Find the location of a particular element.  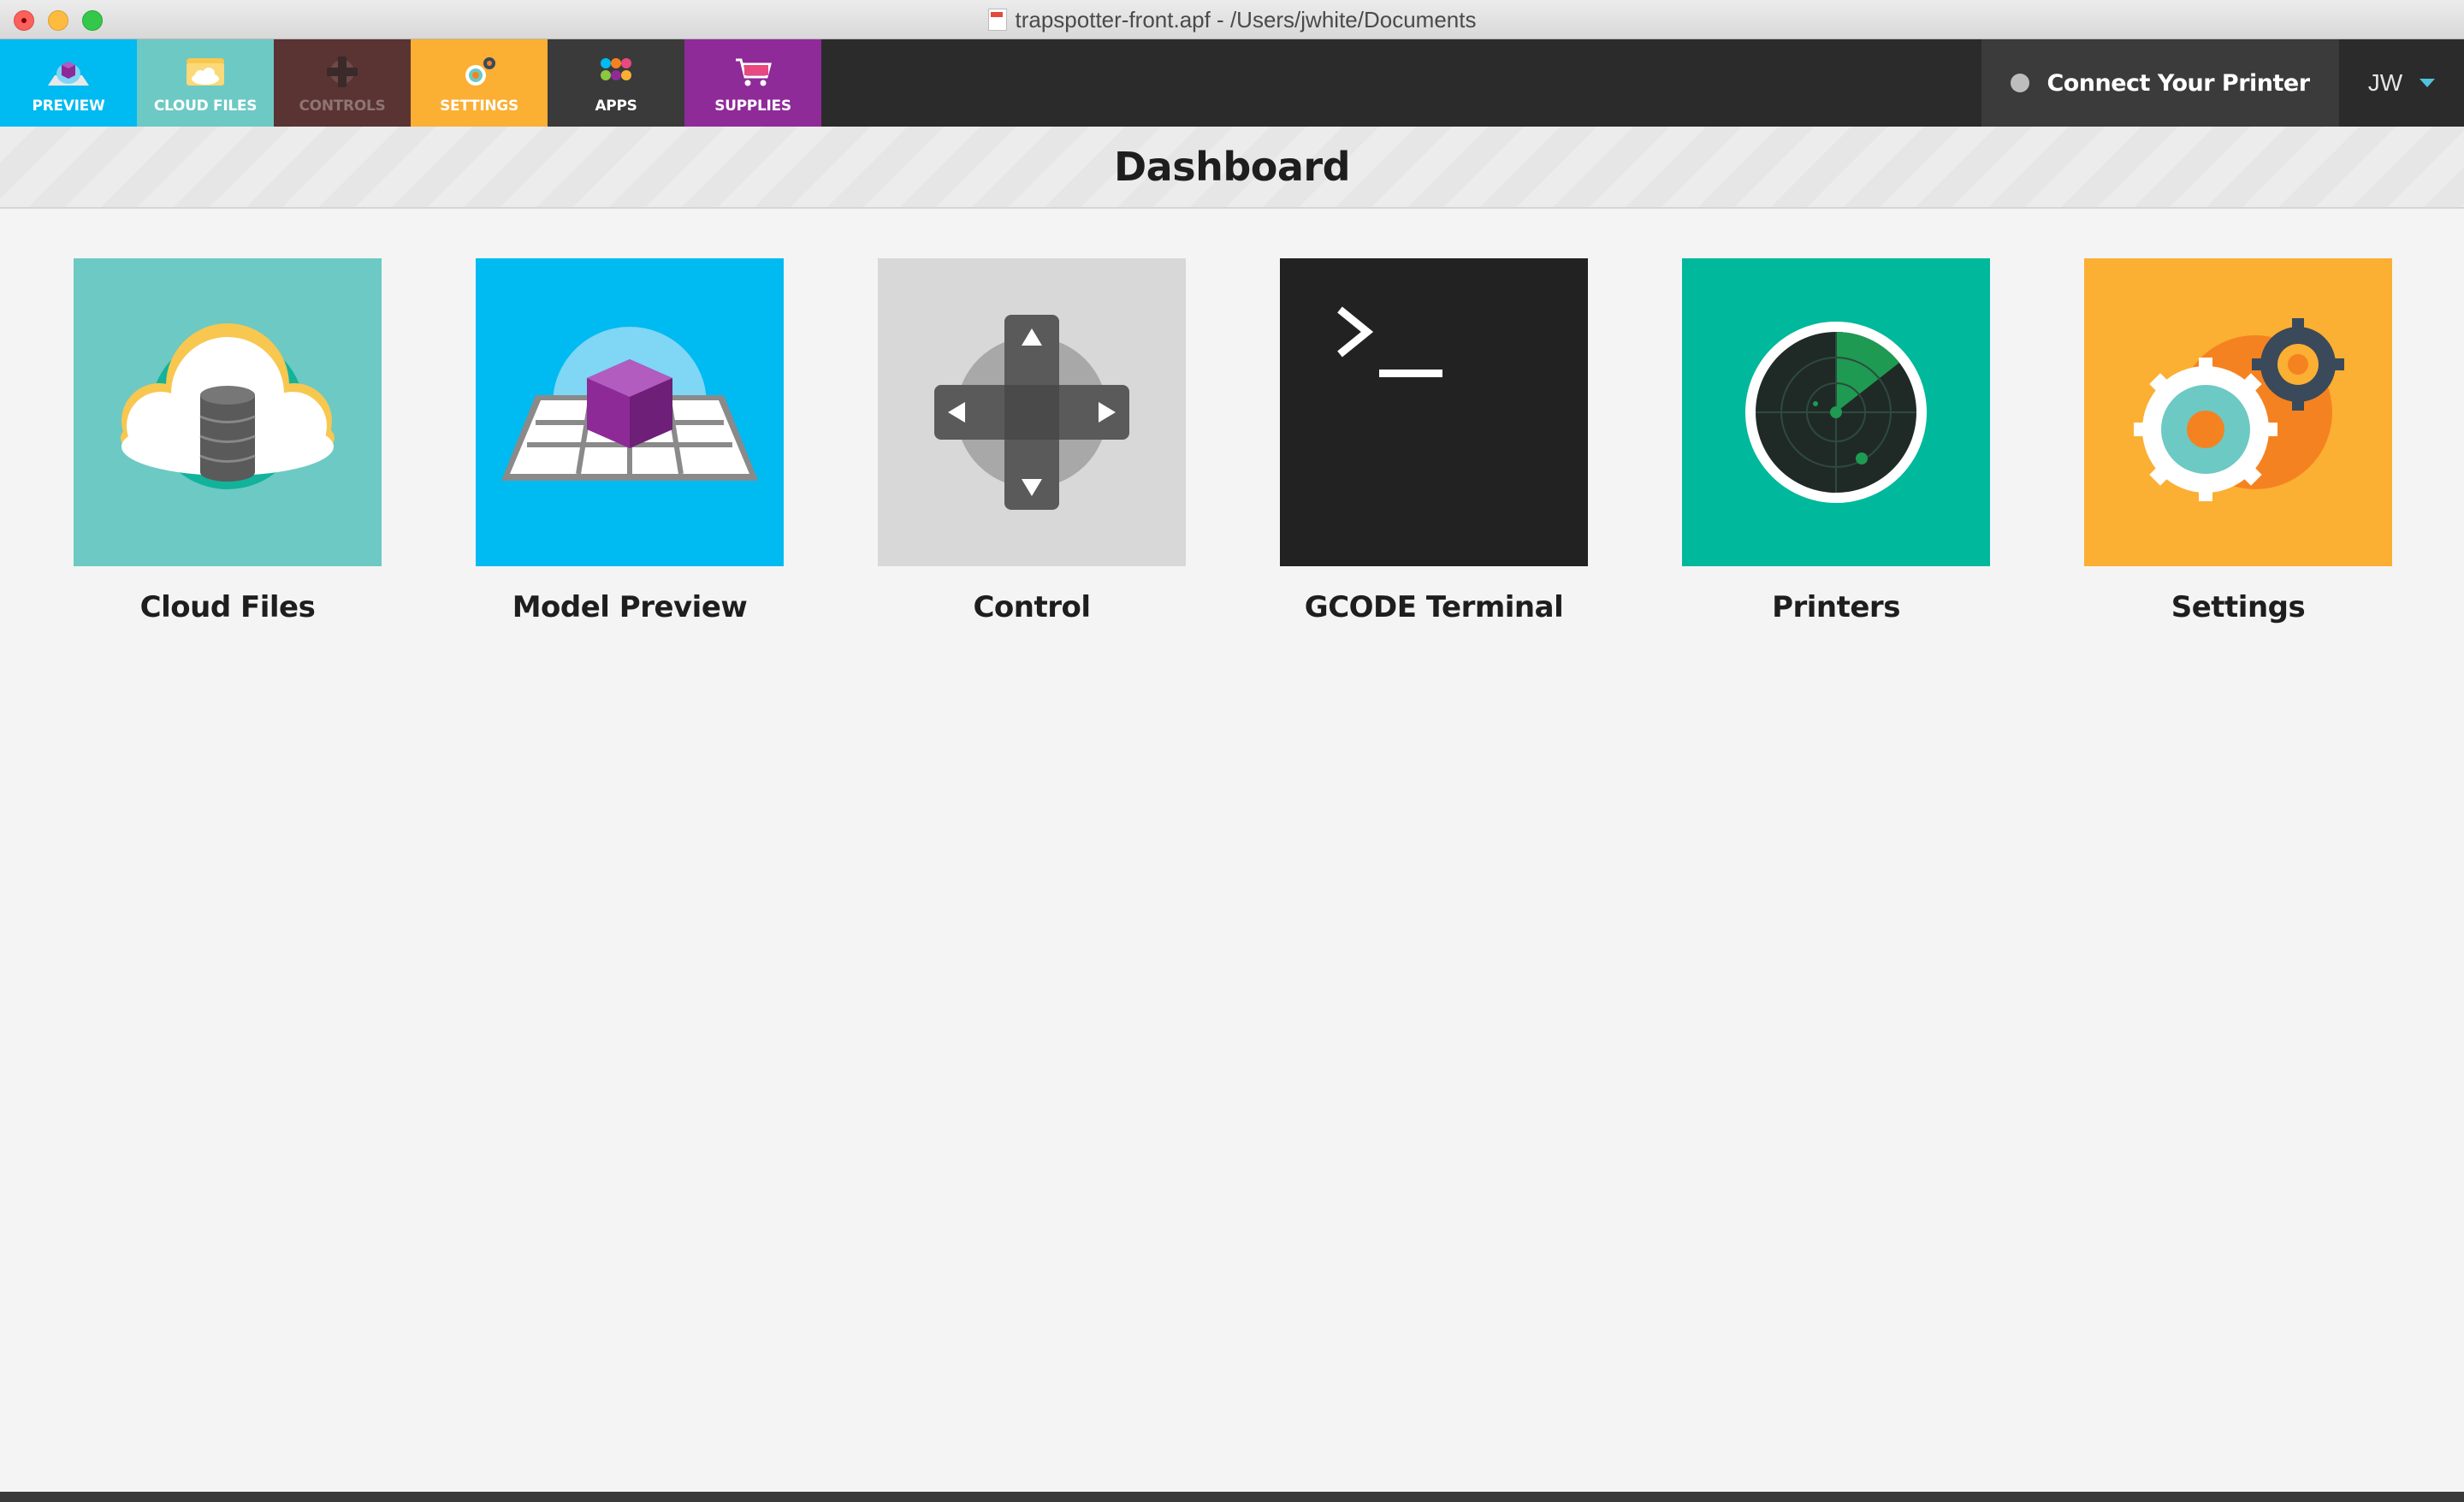

tab-cloud-files: CLOUD FILES is located at coordinates (205, 83).